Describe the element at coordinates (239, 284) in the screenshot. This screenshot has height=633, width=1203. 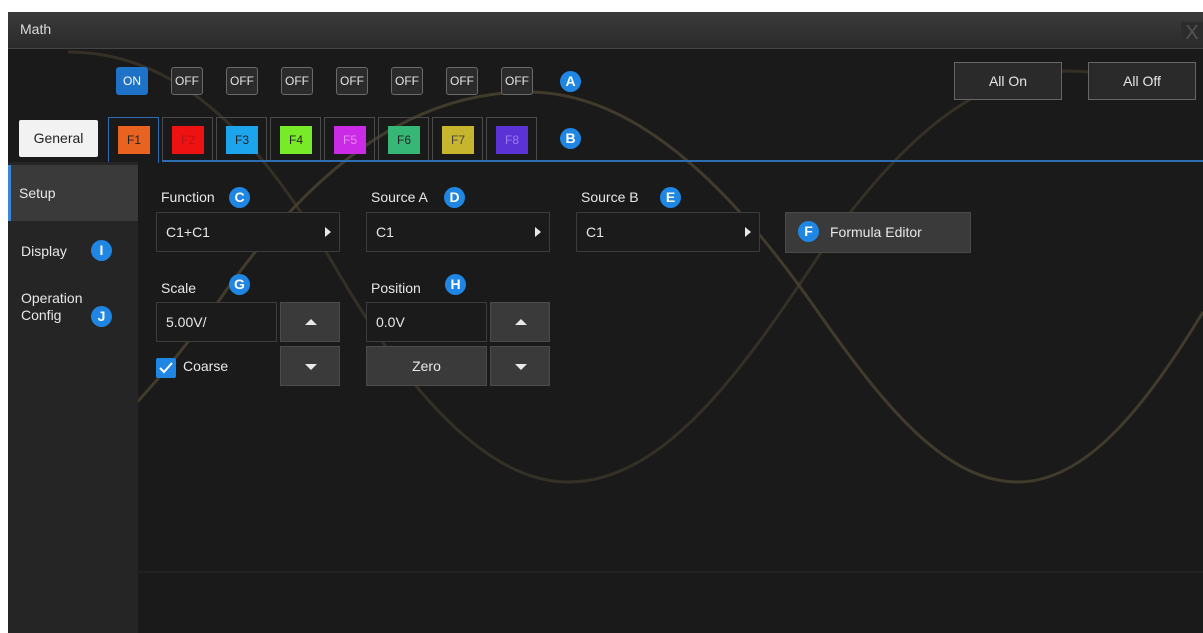
I see `callout-badge-g: G` at that location.